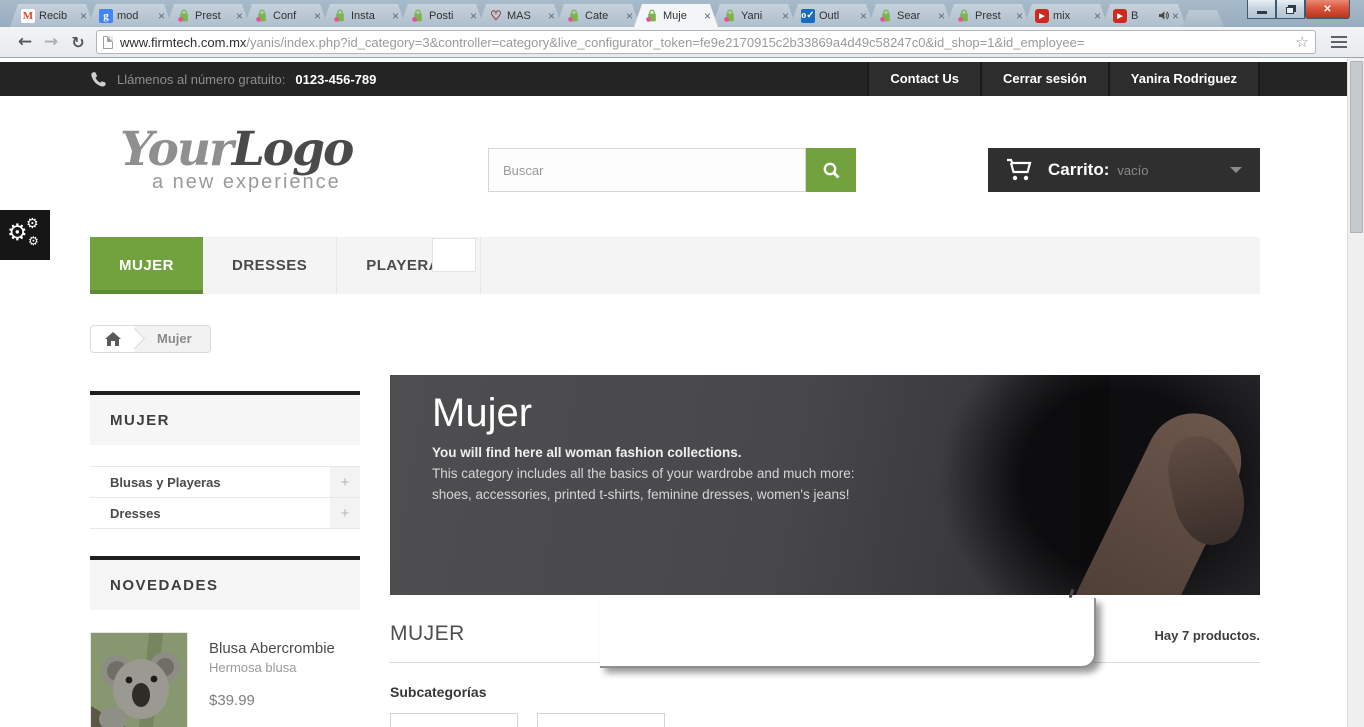 The image size is (1364, 727). Describe the element at coordinates (225, 583) in the screenshot. I see `sidebar-new-products-title: NOVEDADES` at that location.